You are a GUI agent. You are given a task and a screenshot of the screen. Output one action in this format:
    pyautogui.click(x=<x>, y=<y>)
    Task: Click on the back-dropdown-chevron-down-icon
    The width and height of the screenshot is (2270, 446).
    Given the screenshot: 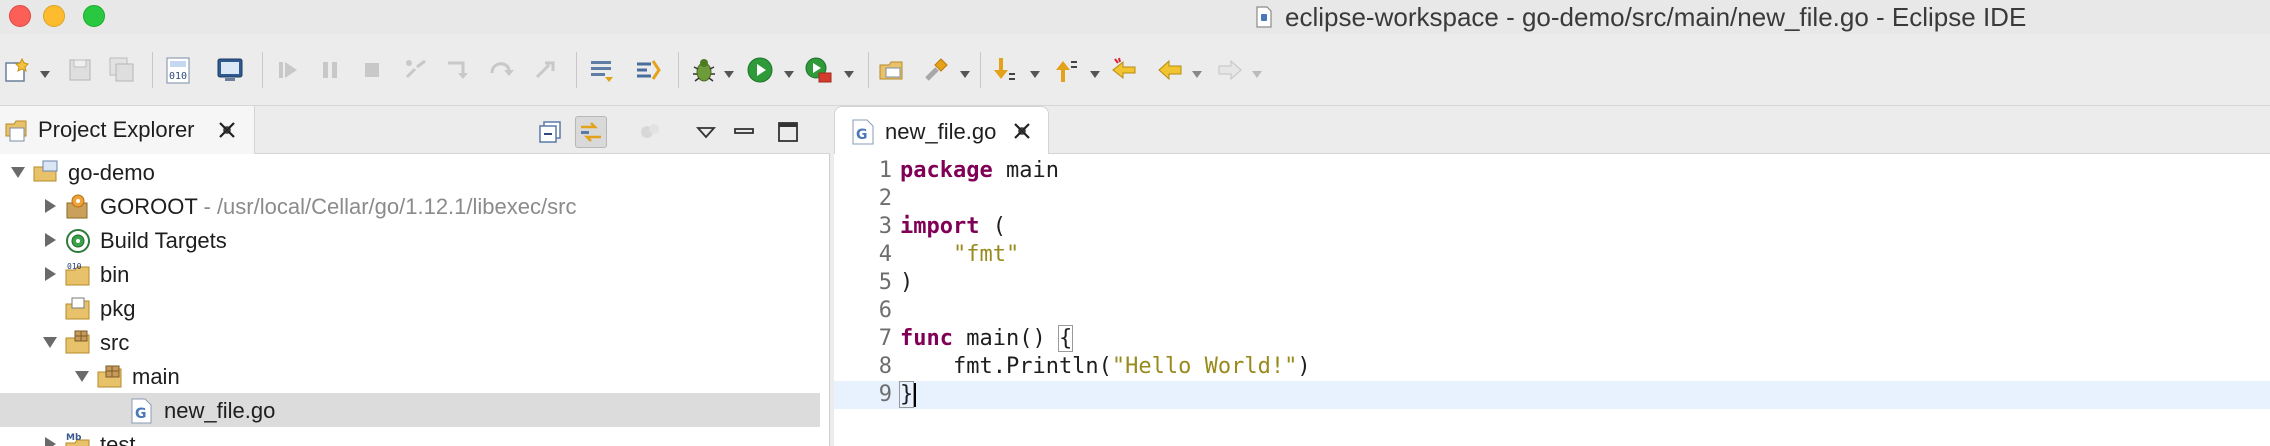 What is the action you would take?
    pyautogui.click(x=1197, y=72)
    